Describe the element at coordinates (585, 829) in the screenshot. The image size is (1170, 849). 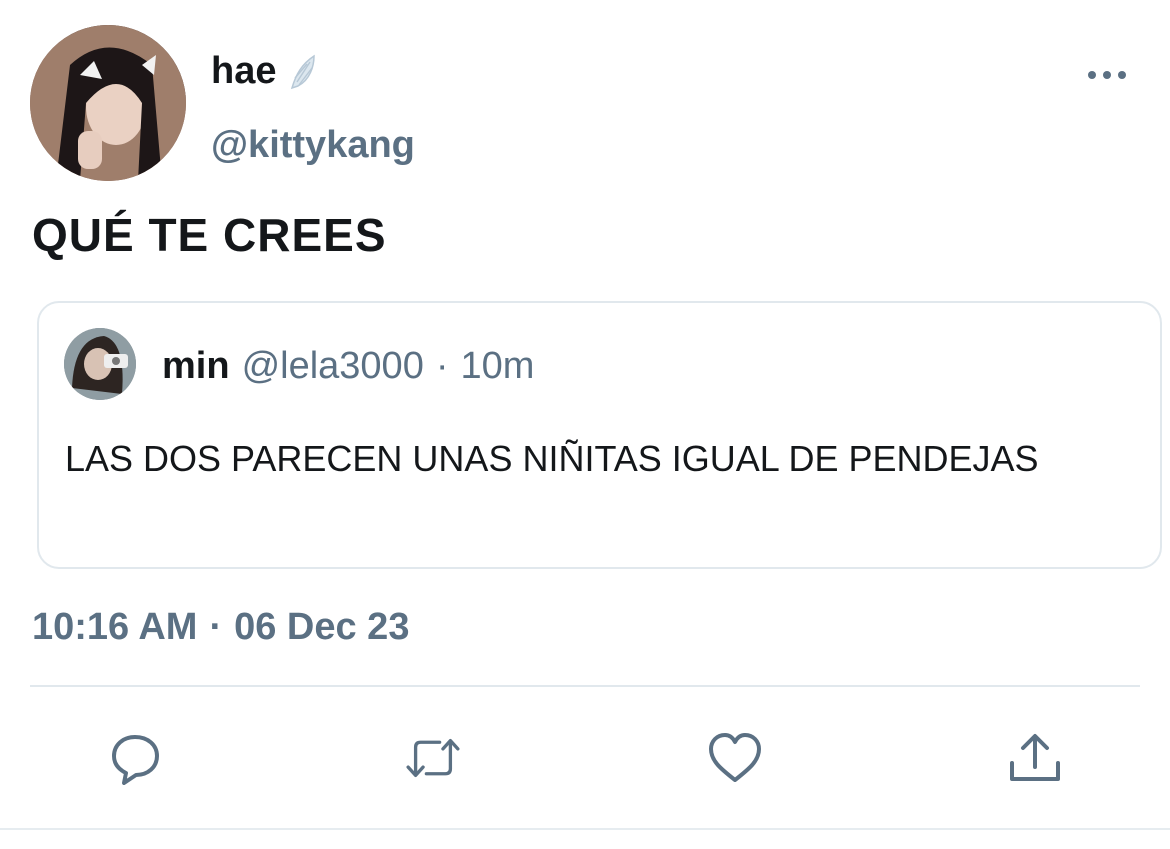
I see `bottom-divider` at that location.